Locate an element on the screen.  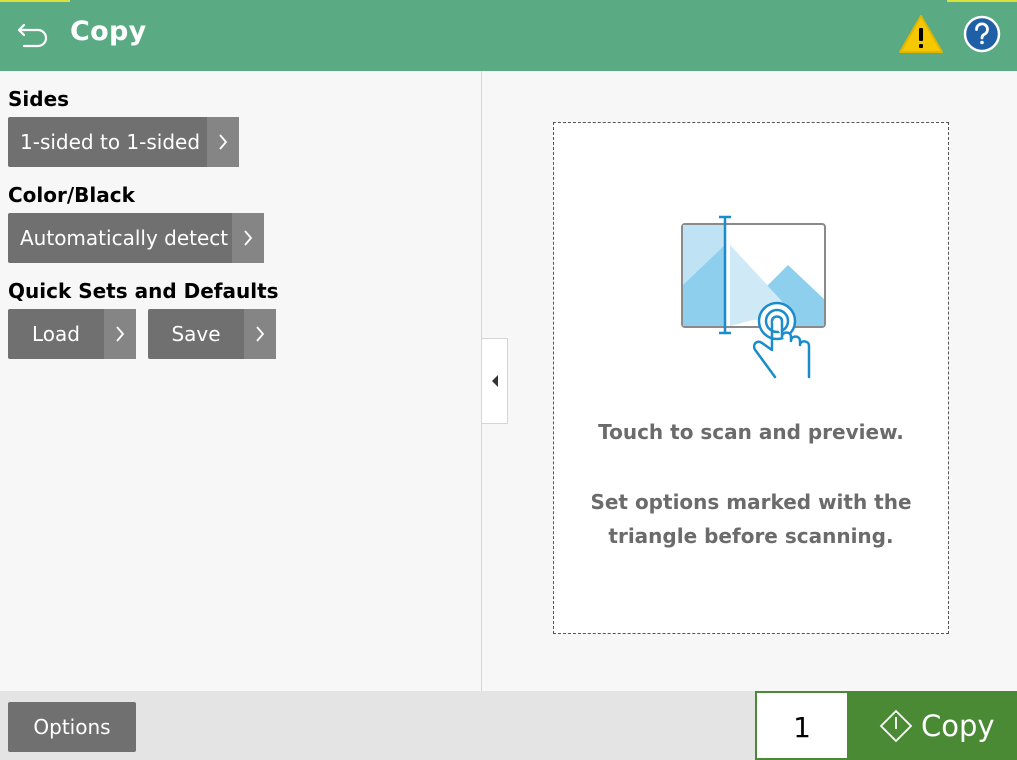
header-bar: Copy is located at coordinates (508, 35).